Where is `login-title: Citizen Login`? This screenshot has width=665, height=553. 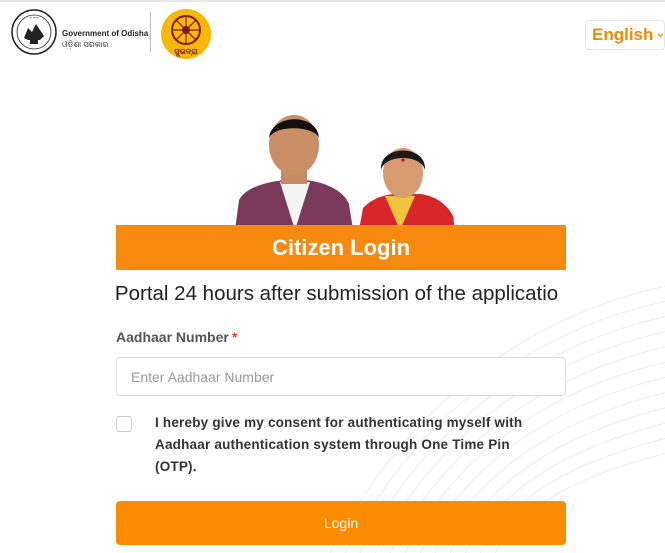
login-title: Citizen Login is located at coordinates (341, 247).